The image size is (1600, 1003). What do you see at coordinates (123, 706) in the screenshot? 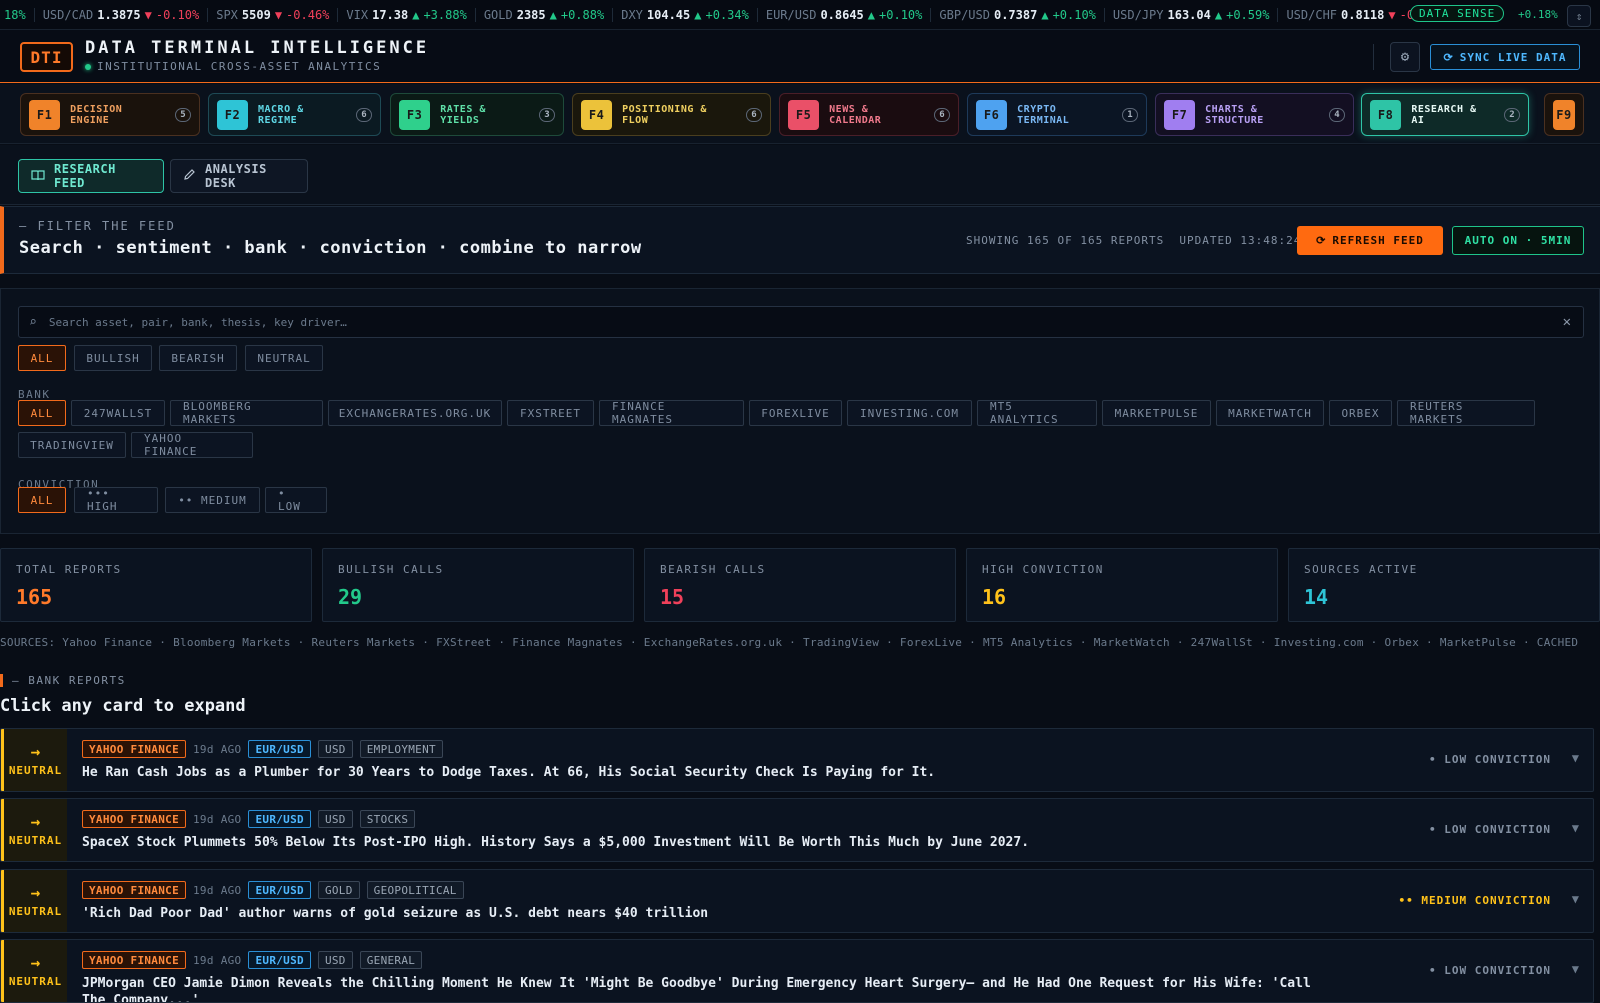
I see `reports-title: Click any card to expand` at bounding box center [123, 706].